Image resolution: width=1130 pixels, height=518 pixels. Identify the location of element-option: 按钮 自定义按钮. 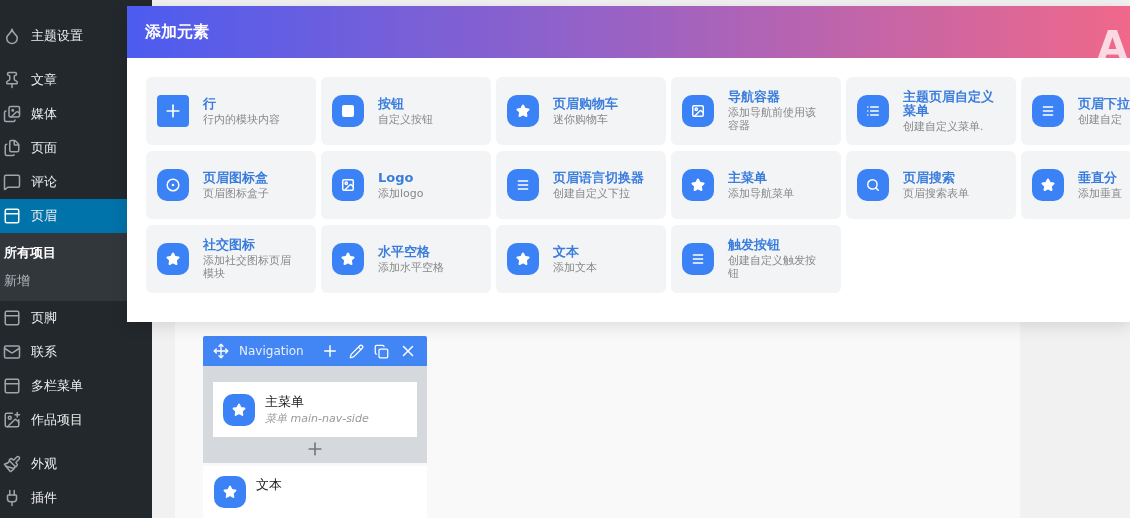
(406, 111).